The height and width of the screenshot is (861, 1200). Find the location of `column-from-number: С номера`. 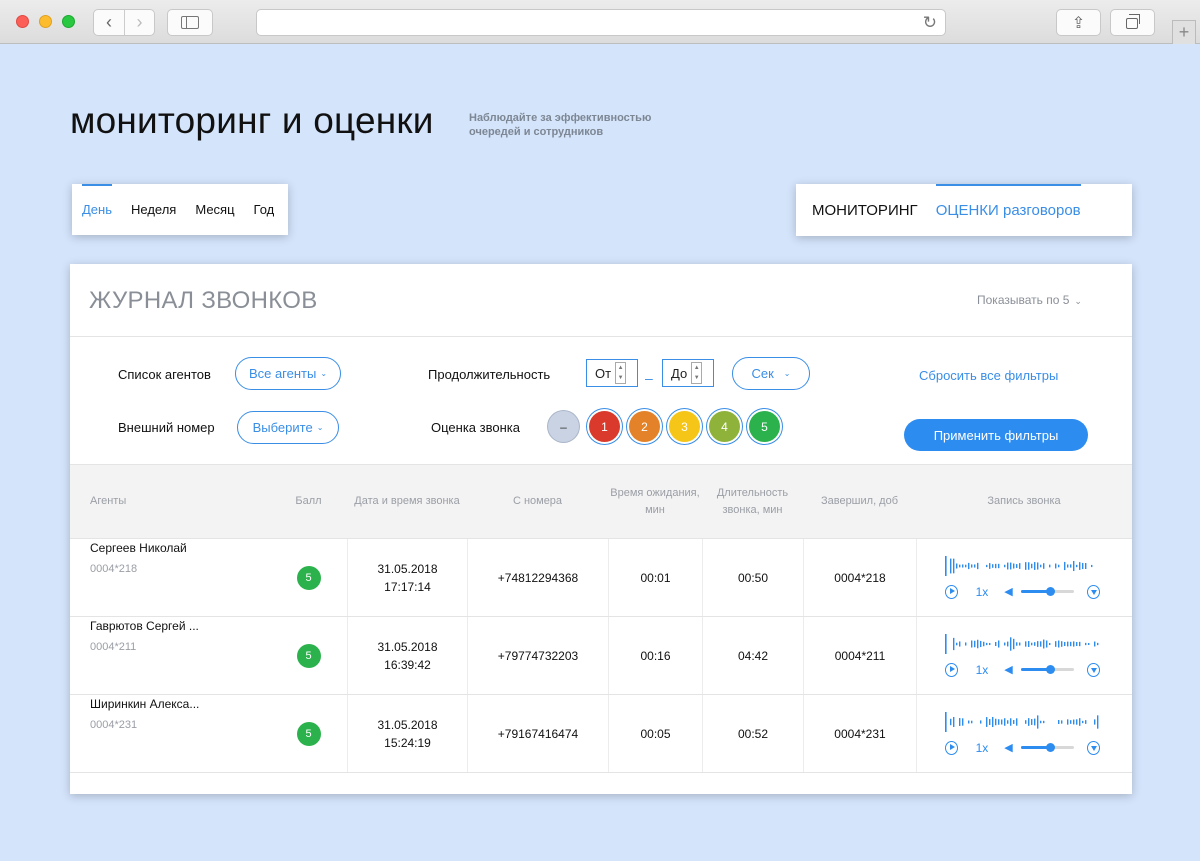

column-from-number: С номера is located at coordinates (537, 501).